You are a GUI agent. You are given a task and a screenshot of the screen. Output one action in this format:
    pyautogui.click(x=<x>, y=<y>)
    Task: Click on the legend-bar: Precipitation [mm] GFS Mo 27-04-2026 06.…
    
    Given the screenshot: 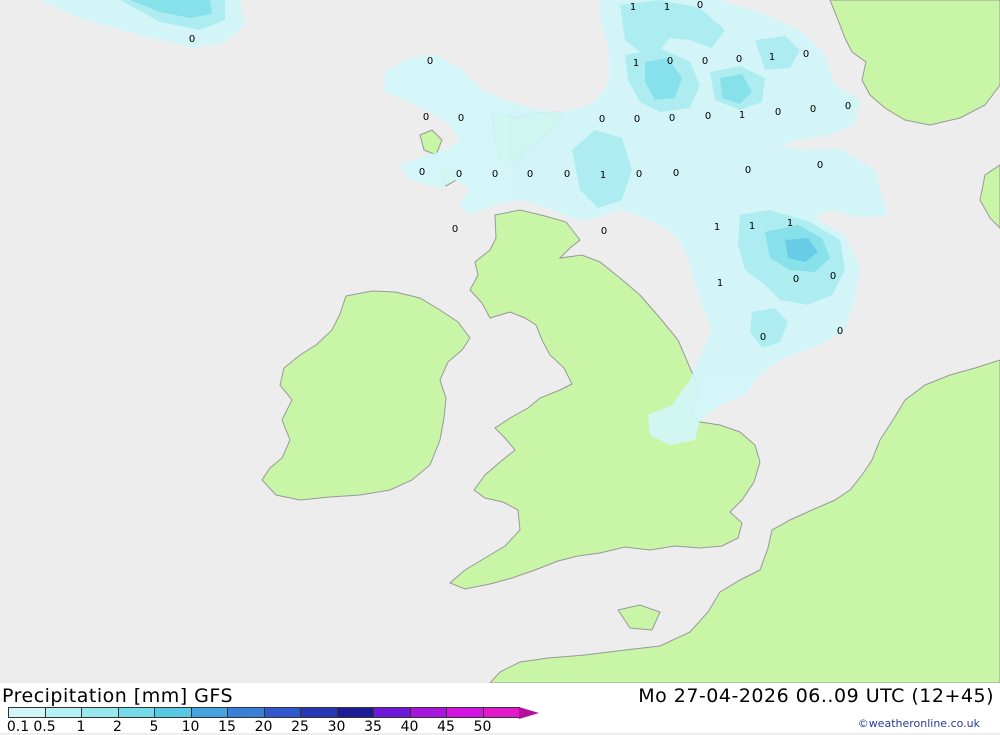 What is the action you would take?
    pyautogui.click(x=500, y=709)
    